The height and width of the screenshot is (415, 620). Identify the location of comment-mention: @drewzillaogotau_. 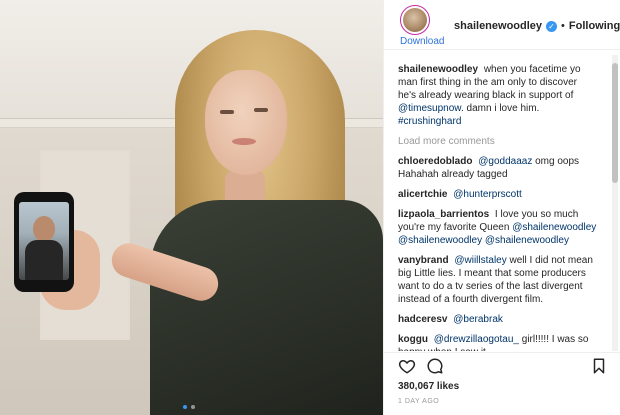
(476, 339).